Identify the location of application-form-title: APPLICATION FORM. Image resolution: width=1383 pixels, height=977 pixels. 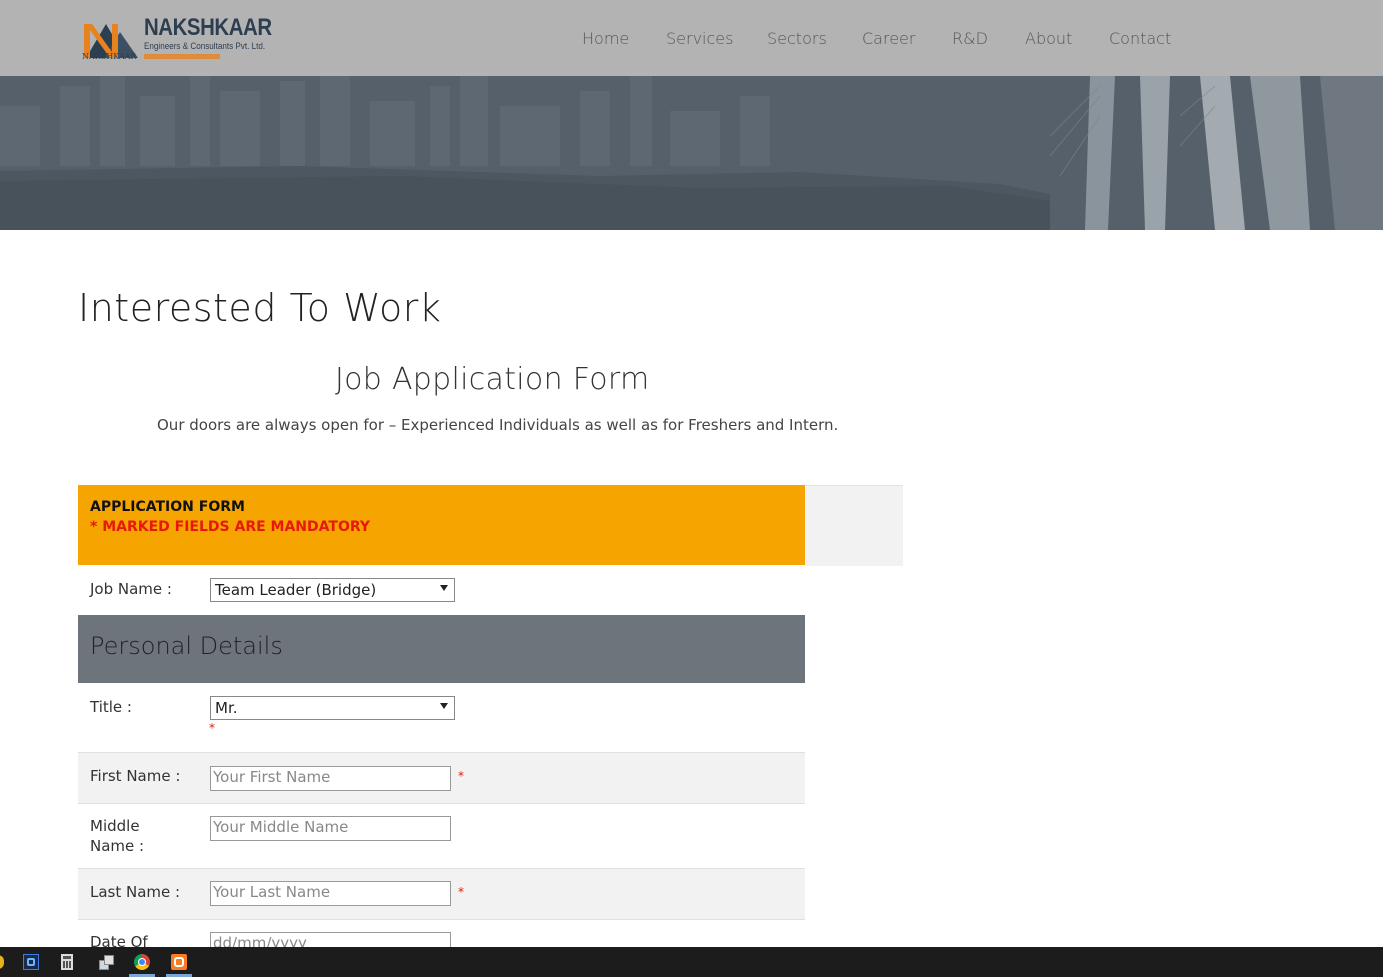
(167, 507).